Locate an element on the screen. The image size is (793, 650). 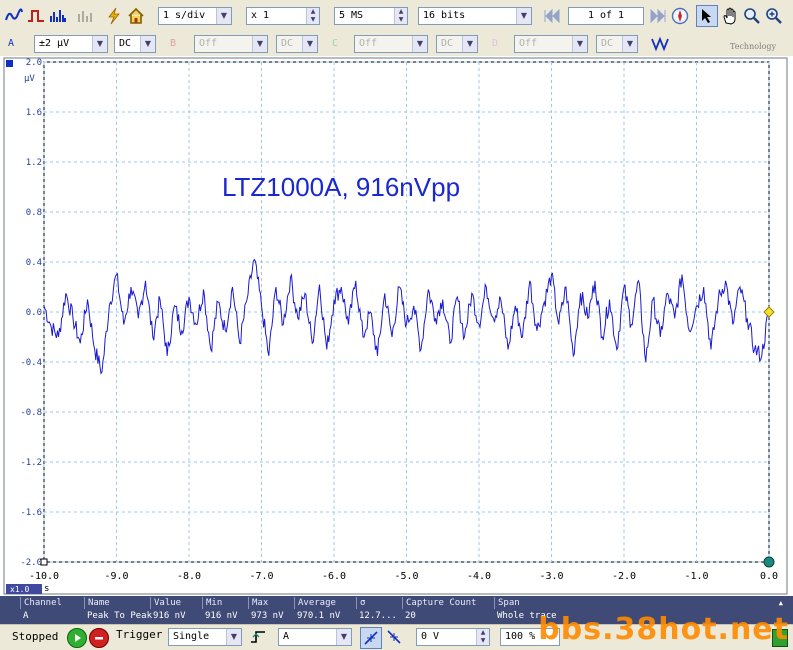
auto-setup-icon is located at coordinates (114, 16).